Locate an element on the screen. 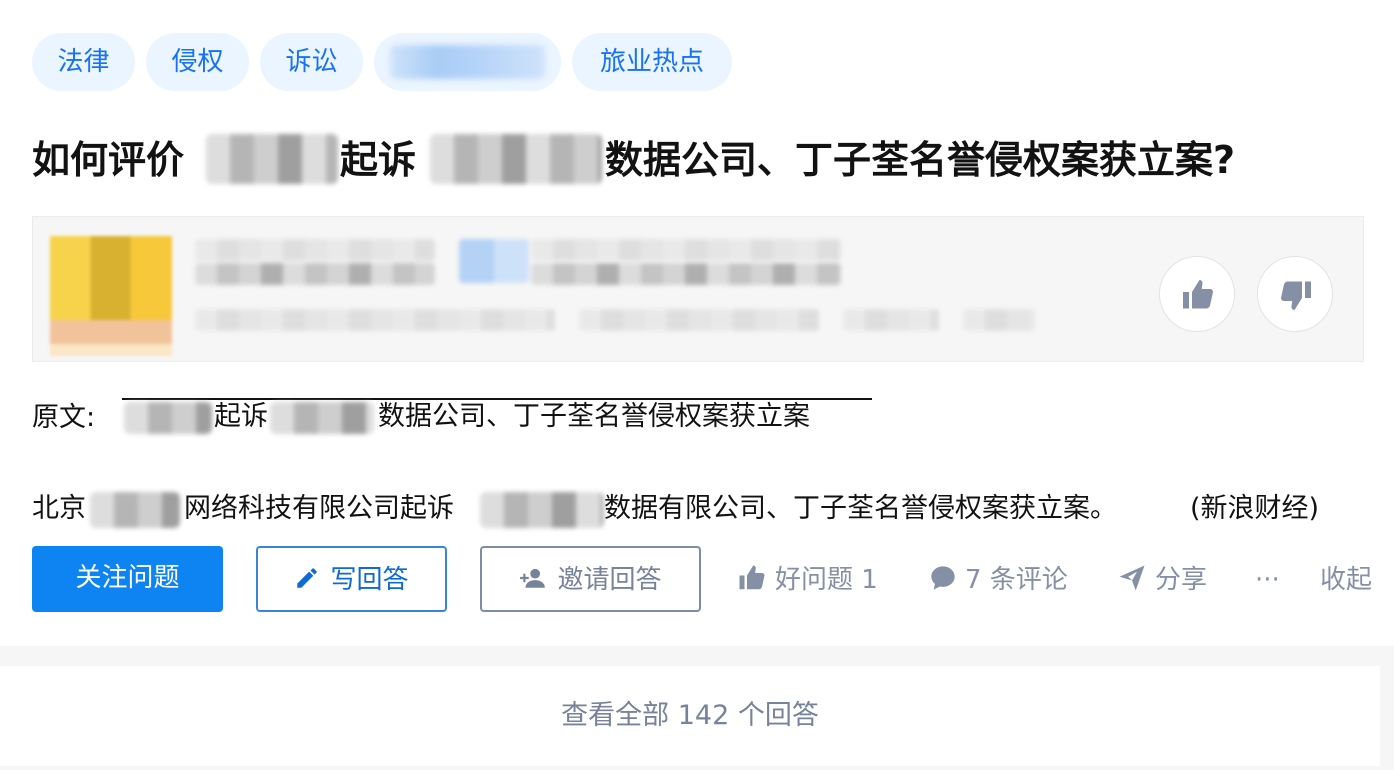 The image size is (1394, 770). redacted-tag-text is located at coordinates (467, 62).